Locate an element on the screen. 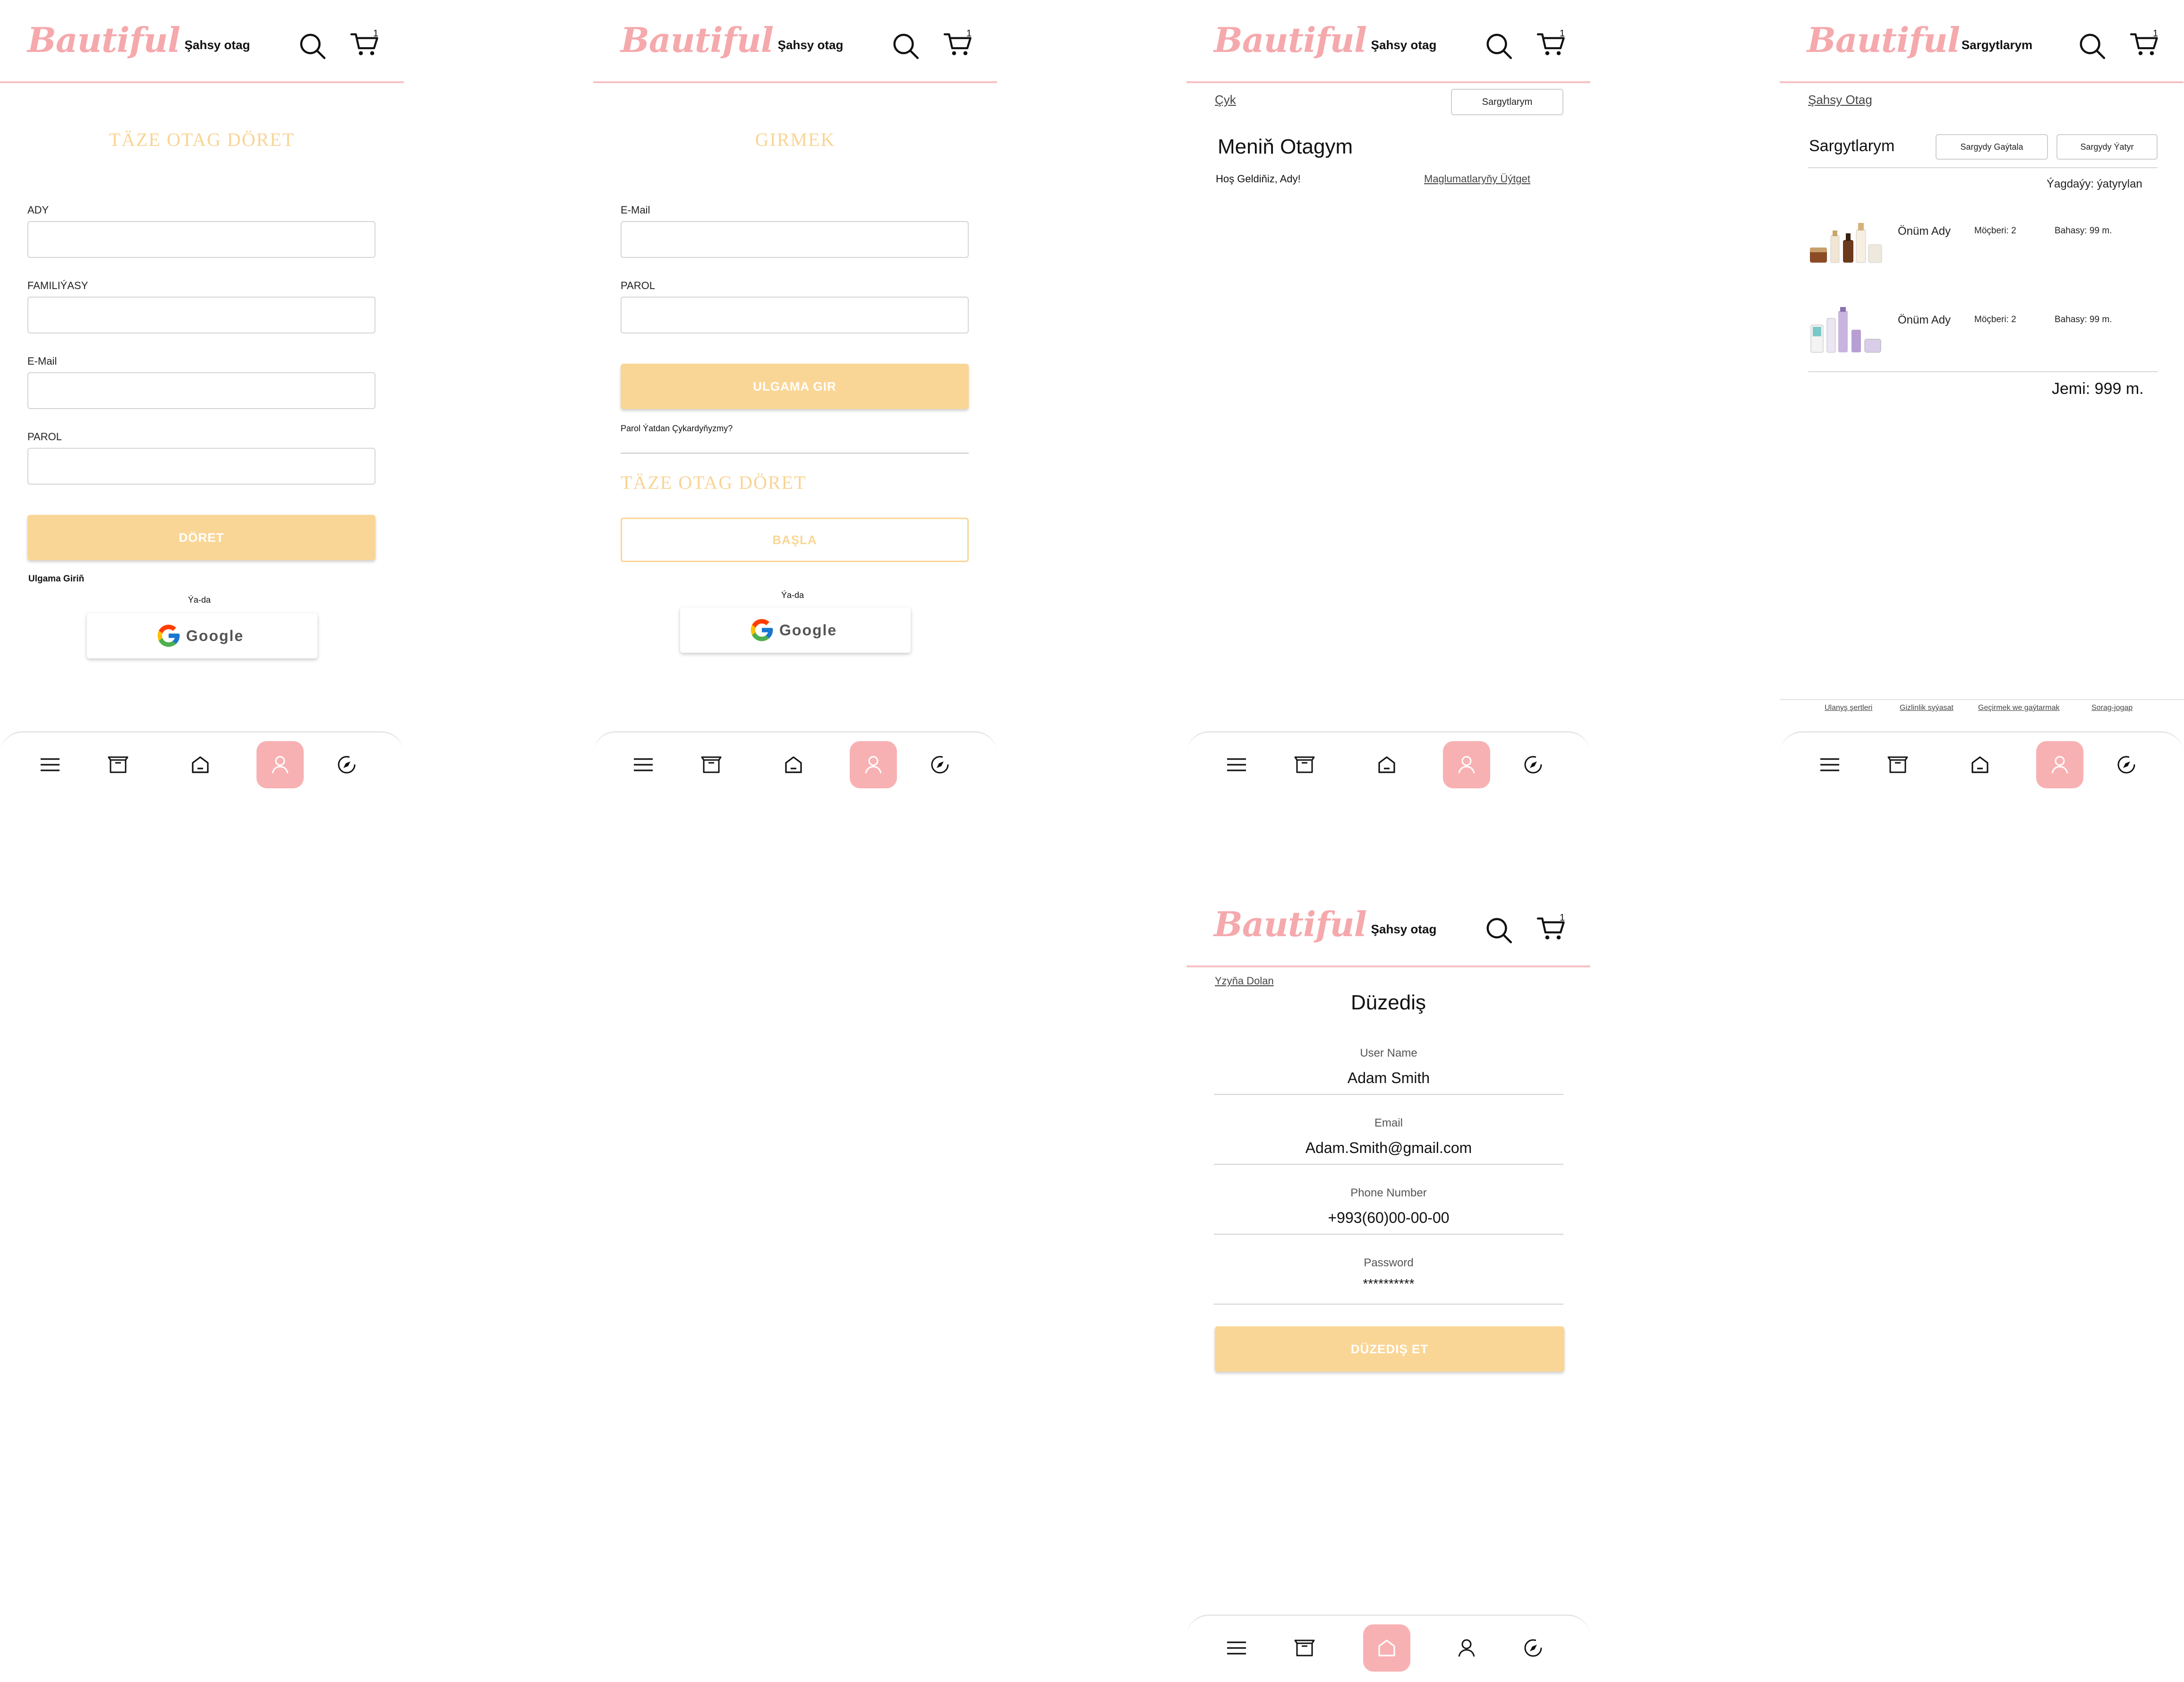 The image size is (2184, 1682). phone-field: +993(60)00-00-00 is located at coordinates (1388, 1218).